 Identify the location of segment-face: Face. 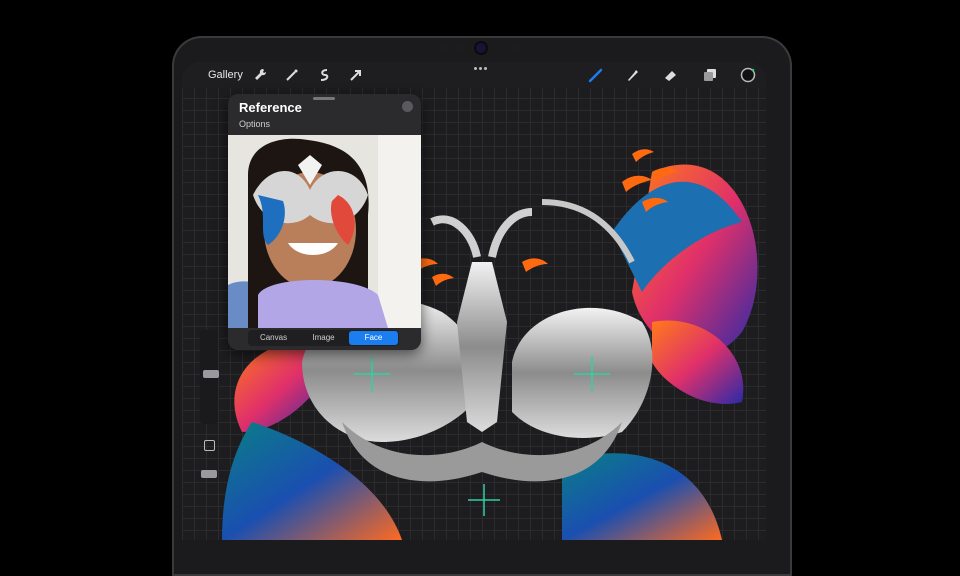
(373, 338).